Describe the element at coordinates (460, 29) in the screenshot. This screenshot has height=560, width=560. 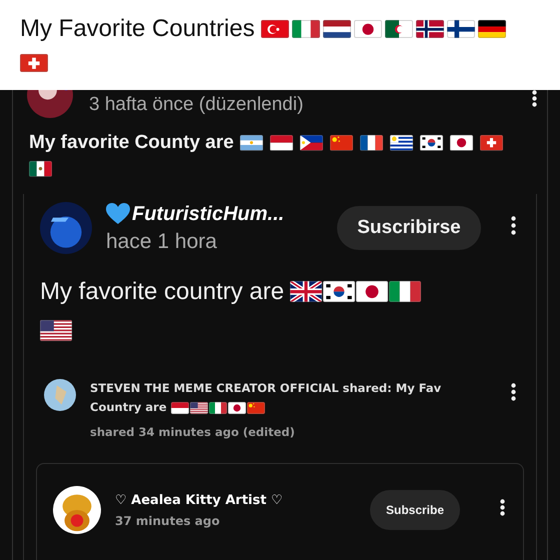
I see `finland-flag-icon` at that location.